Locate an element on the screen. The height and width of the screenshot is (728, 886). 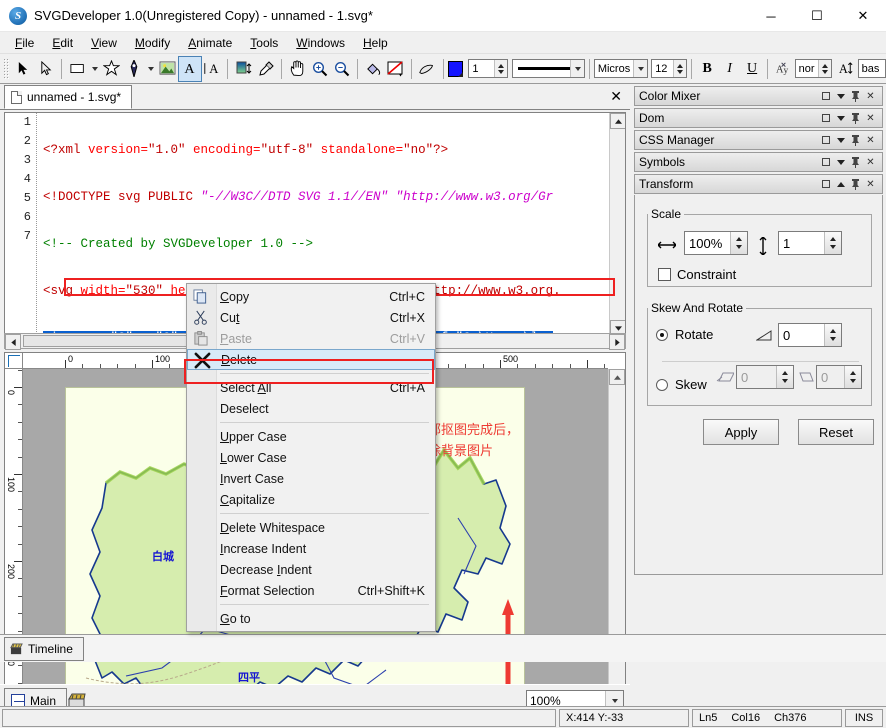
stroke-style-combo is located at coordinates (548, 68).